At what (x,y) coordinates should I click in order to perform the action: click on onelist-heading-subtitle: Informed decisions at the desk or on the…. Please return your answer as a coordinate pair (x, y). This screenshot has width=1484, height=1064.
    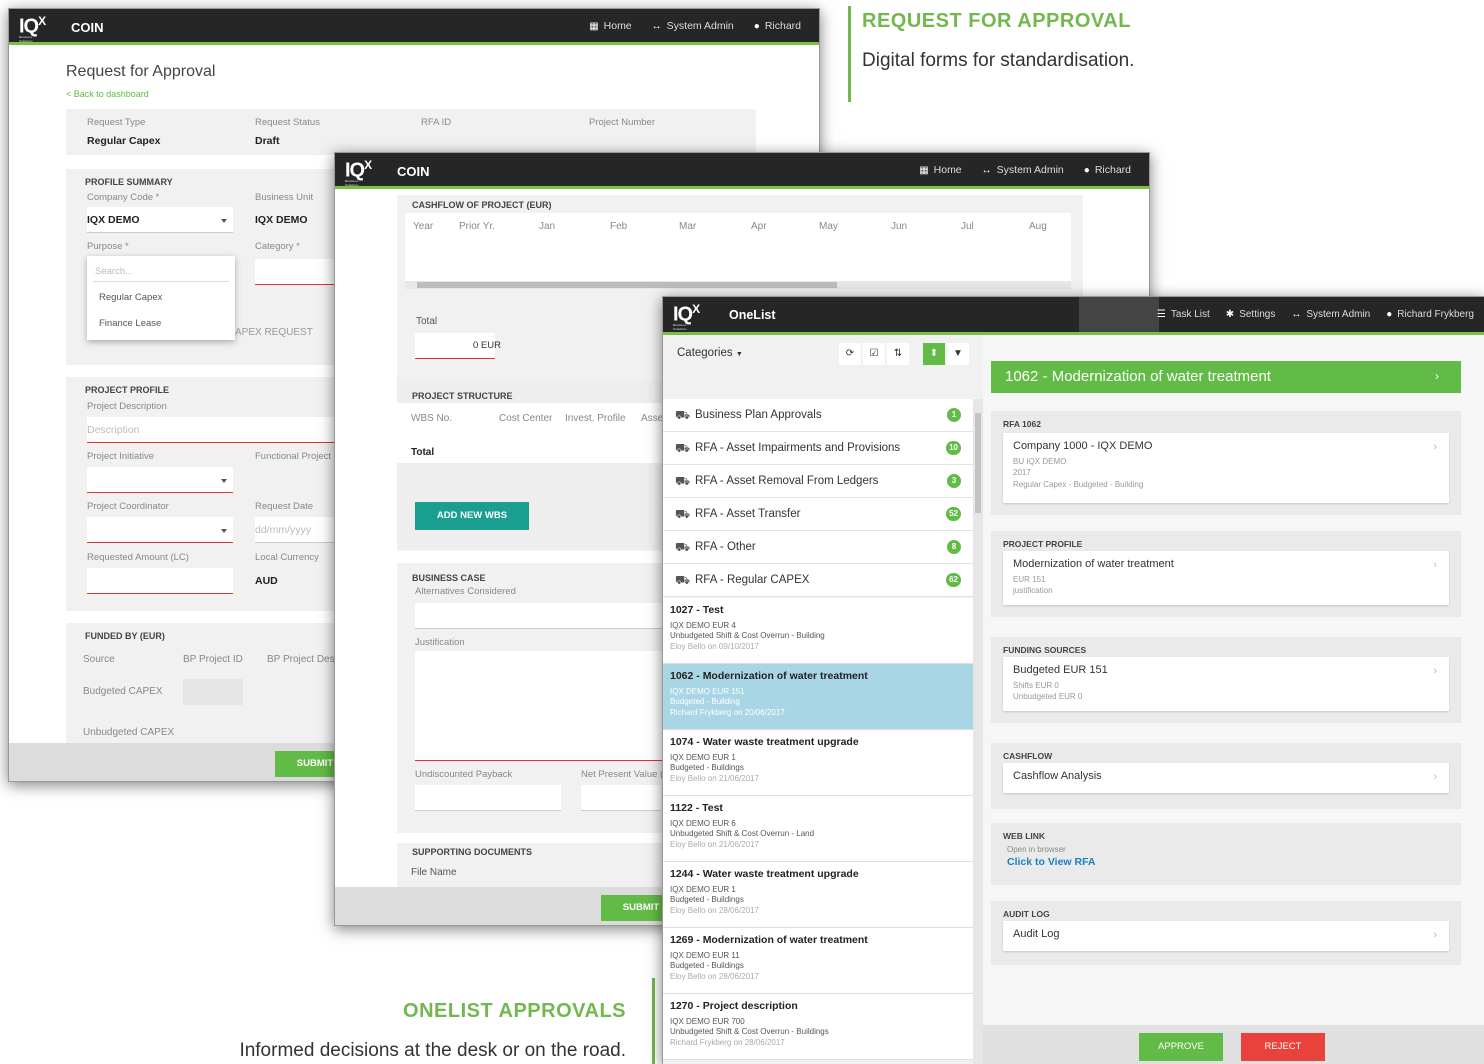
    Looking at the image, I should click on (432, 1050).